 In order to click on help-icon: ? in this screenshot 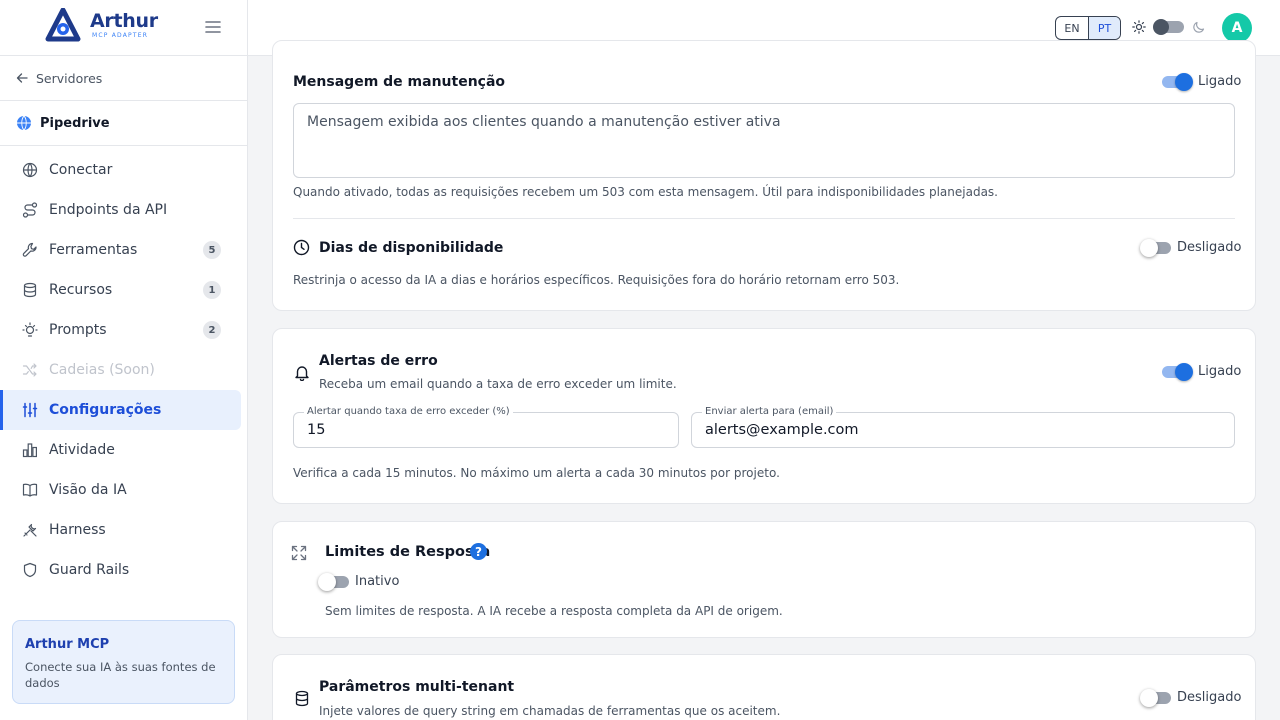, I will do `click(478, 551)`.